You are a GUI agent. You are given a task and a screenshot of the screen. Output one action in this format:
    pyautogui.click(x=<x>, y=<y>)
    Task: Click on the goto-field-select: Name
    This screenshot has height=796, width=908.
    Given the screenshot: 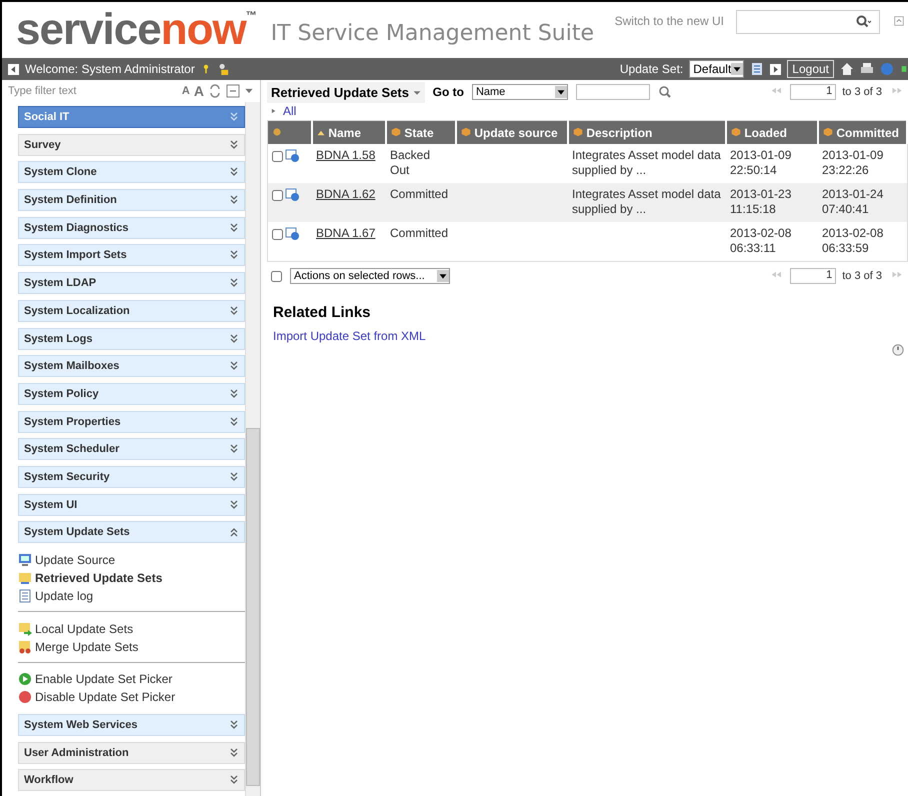 What is the action you would take?
    pyautogui.click(x=520, y=92)
    